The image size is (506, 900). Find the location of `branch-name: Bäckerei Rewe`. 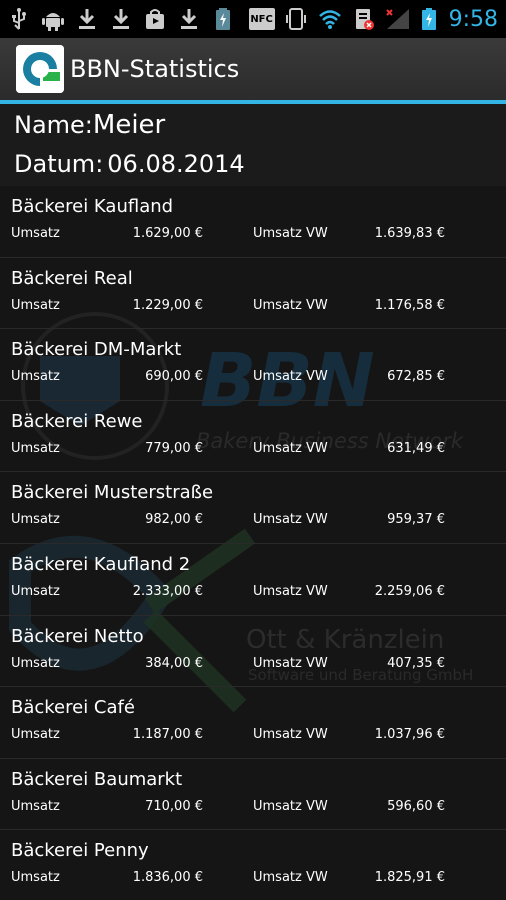

branch-name: Bäckerei Rewe is located at coordinates (77, 421).